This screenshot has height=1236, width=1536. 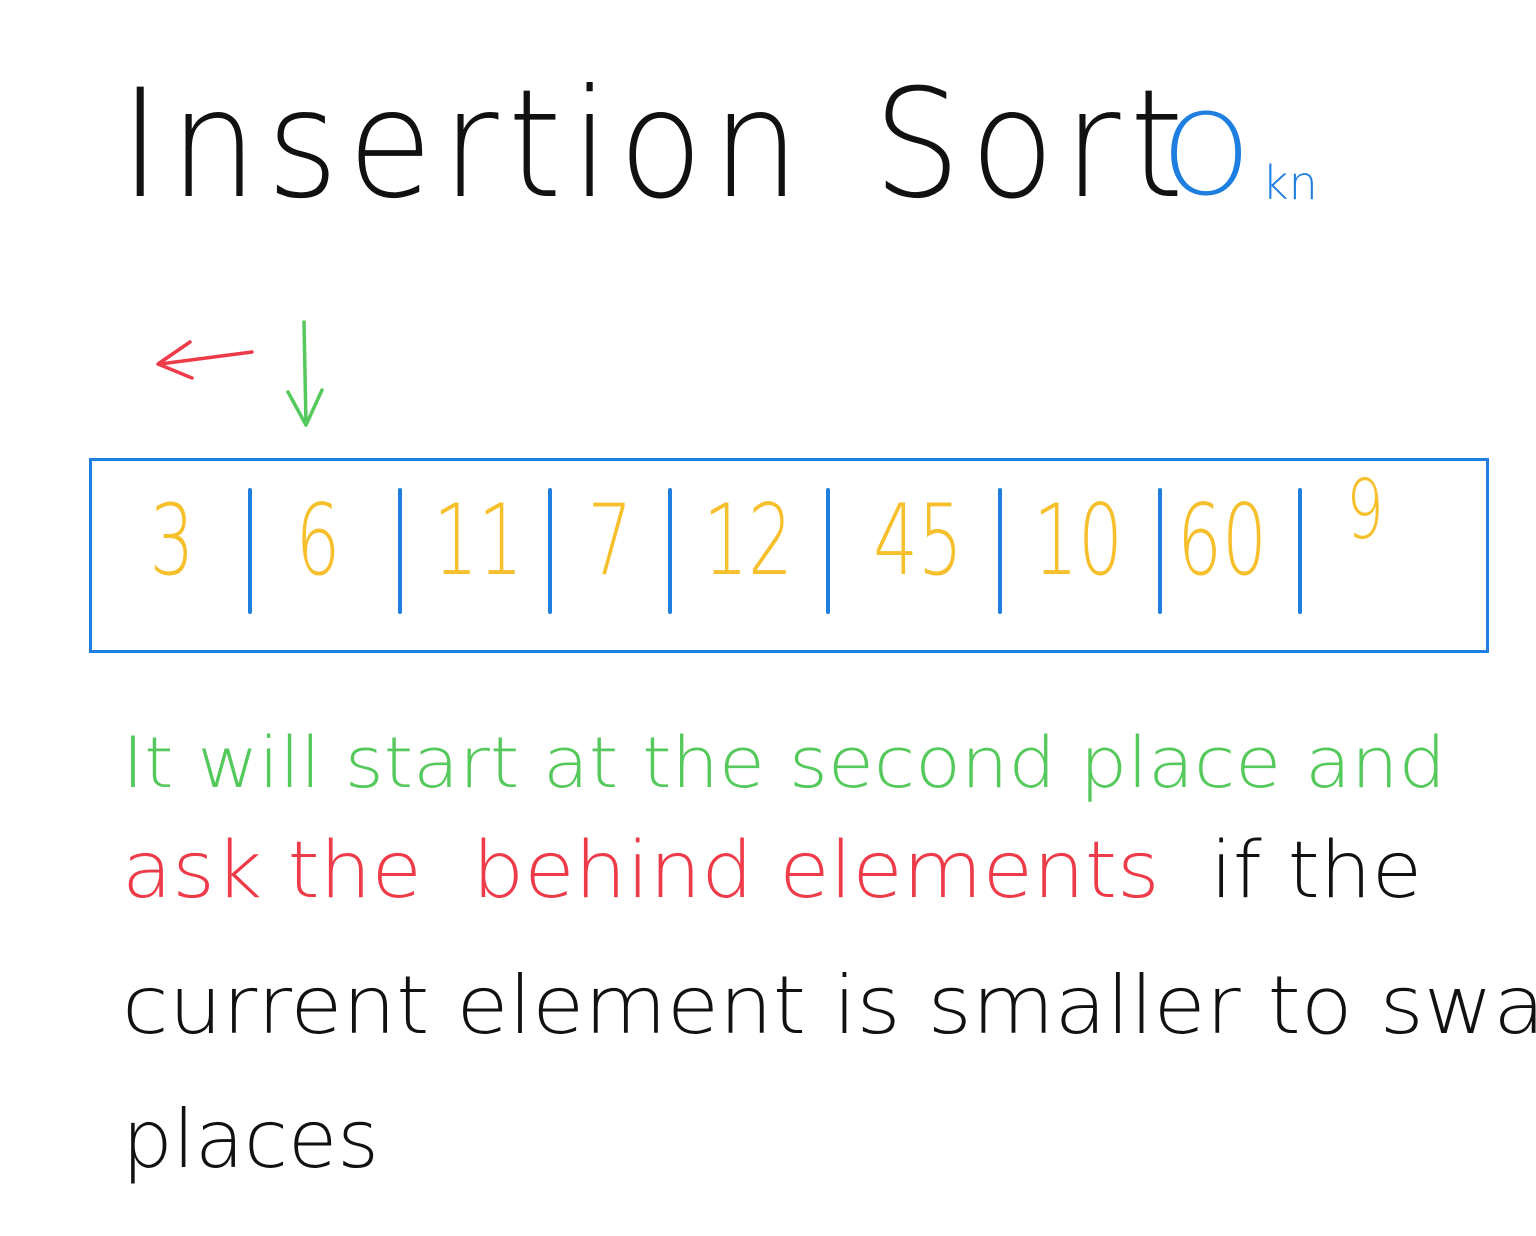 I want to click on note-if-the: if the, so click(x=1316, y=871).